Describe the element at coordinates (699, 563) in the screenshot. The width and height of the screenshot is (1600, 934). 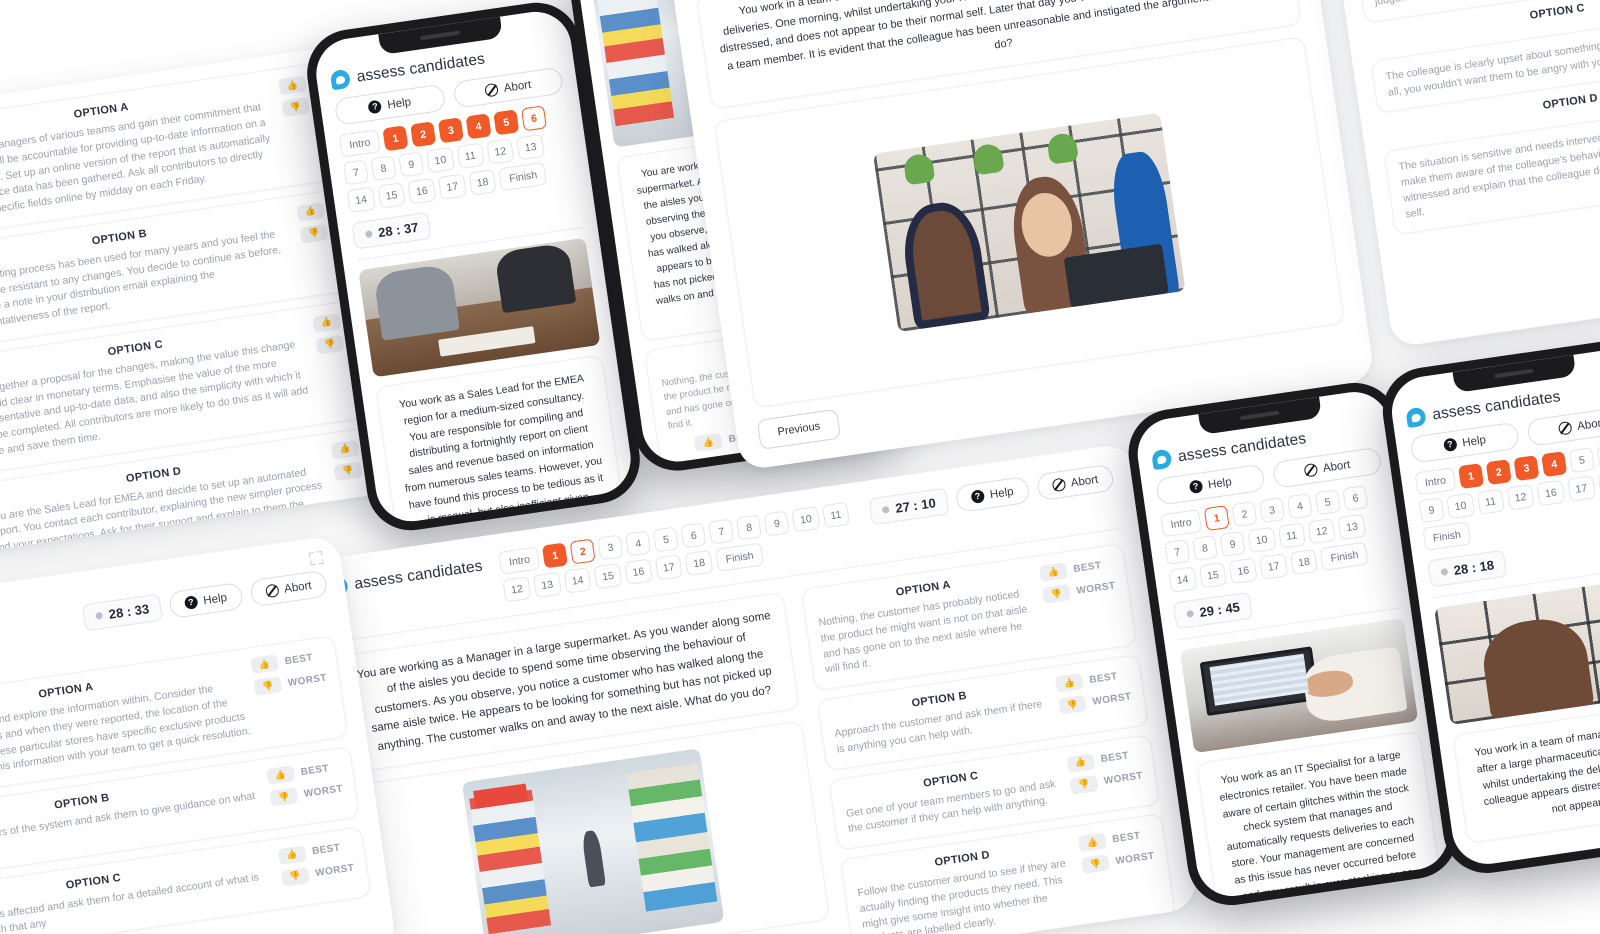
I see `chip-18: 18` at that location.